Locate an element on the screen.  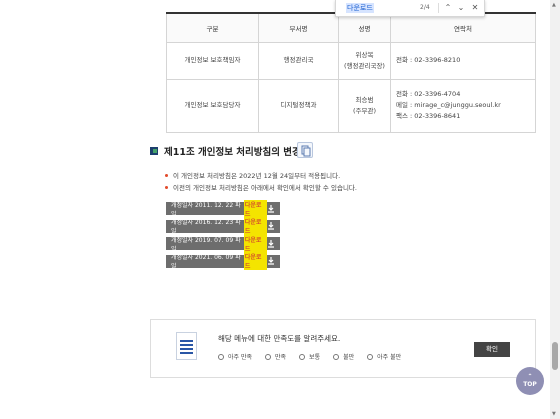
find-divider is located at coordinates (438, 8).